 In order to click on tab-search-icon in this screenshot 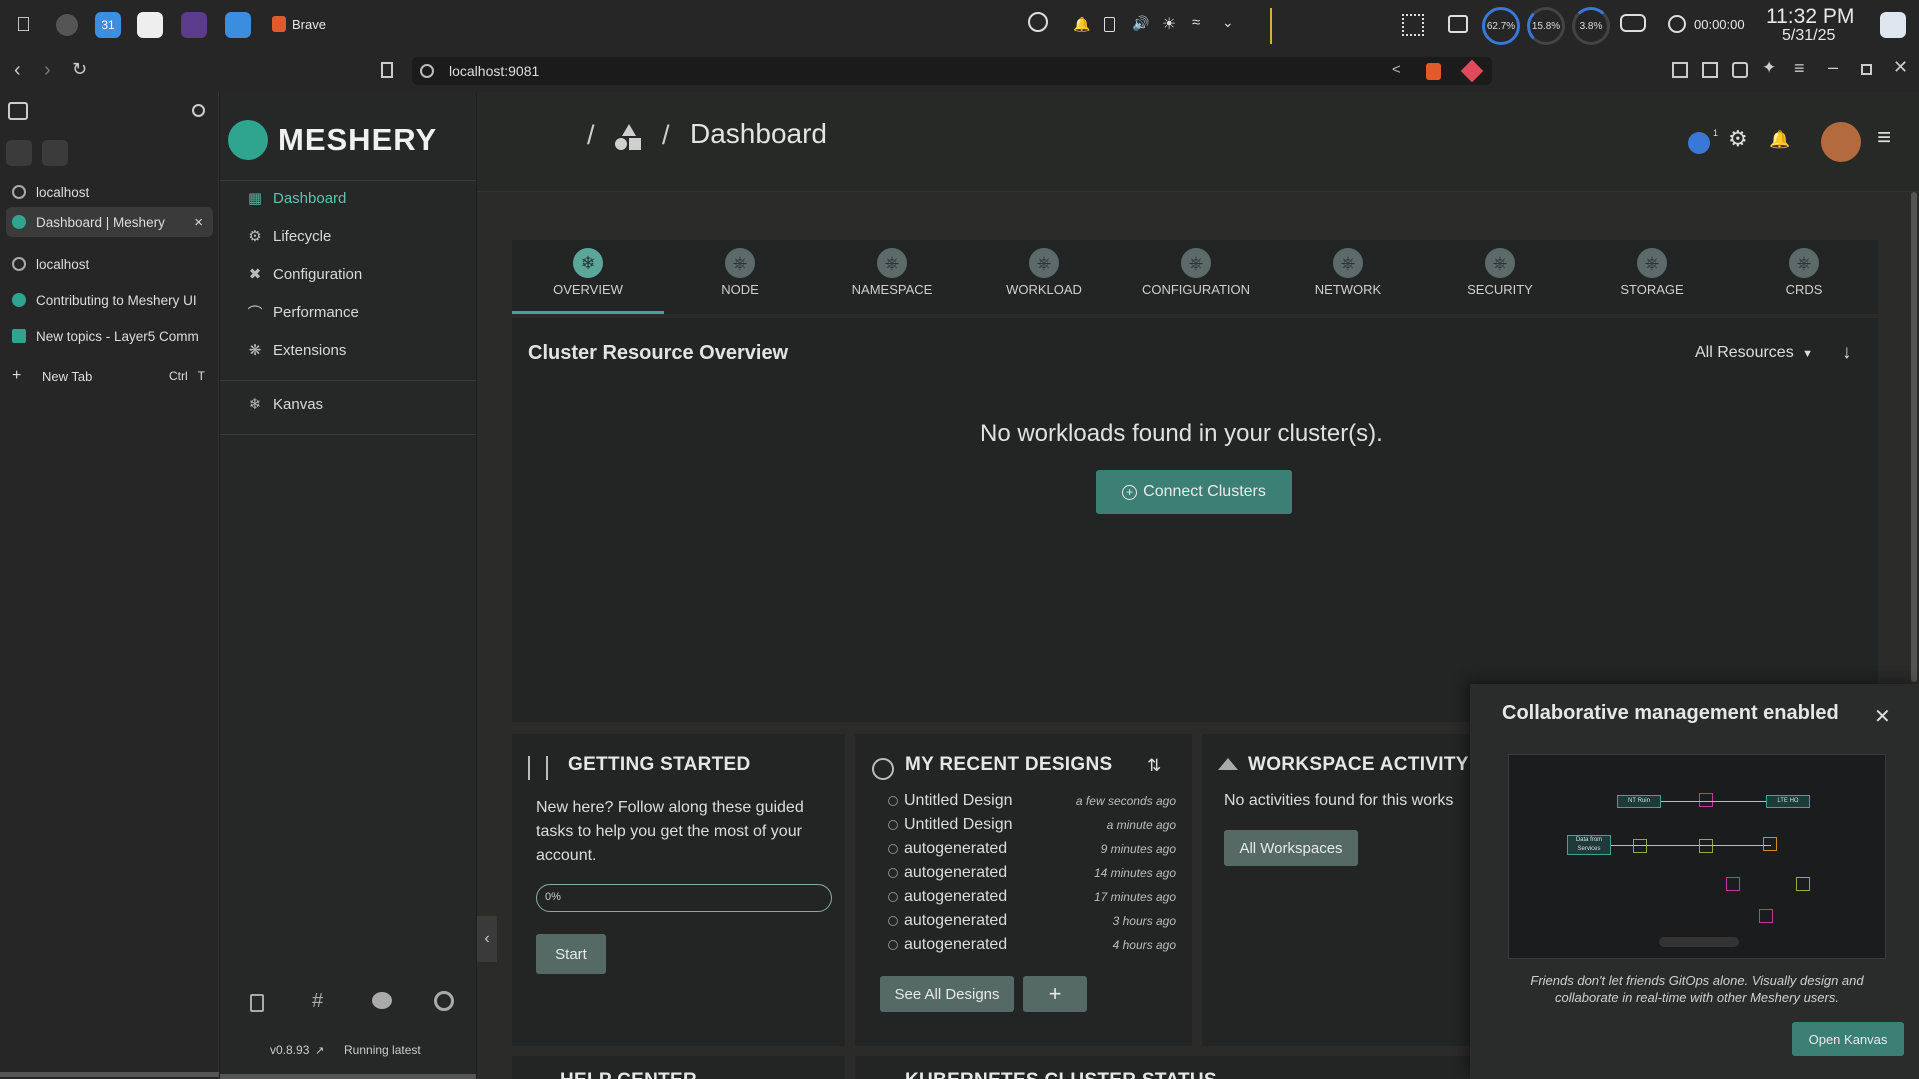, I will do `click(198, 110)`.